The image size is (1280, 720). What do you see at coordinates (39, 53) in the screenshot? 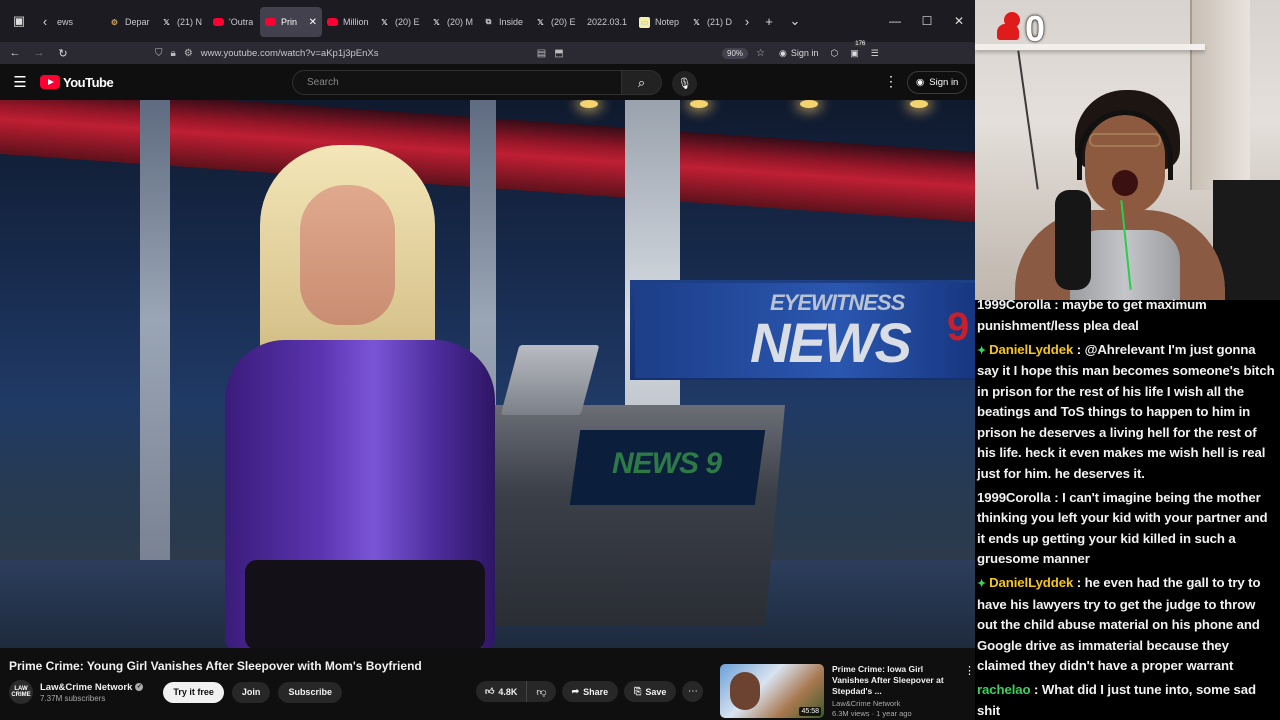
I see `forward-icon: →` at bounding box center [39, 53].